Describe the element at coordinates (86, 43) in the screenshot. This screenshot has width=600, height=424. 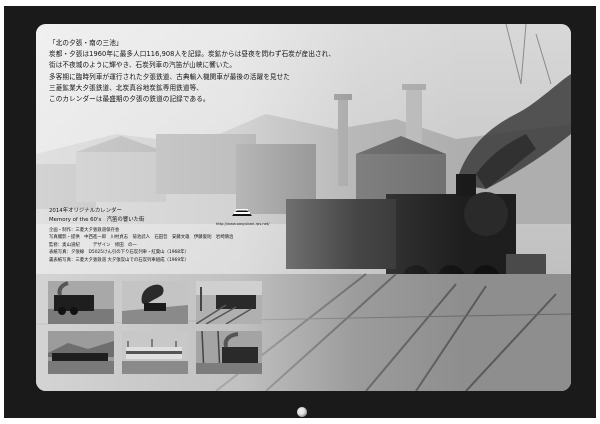
I see `intro-heading: 「北の夕張・南の三池」` at that location.